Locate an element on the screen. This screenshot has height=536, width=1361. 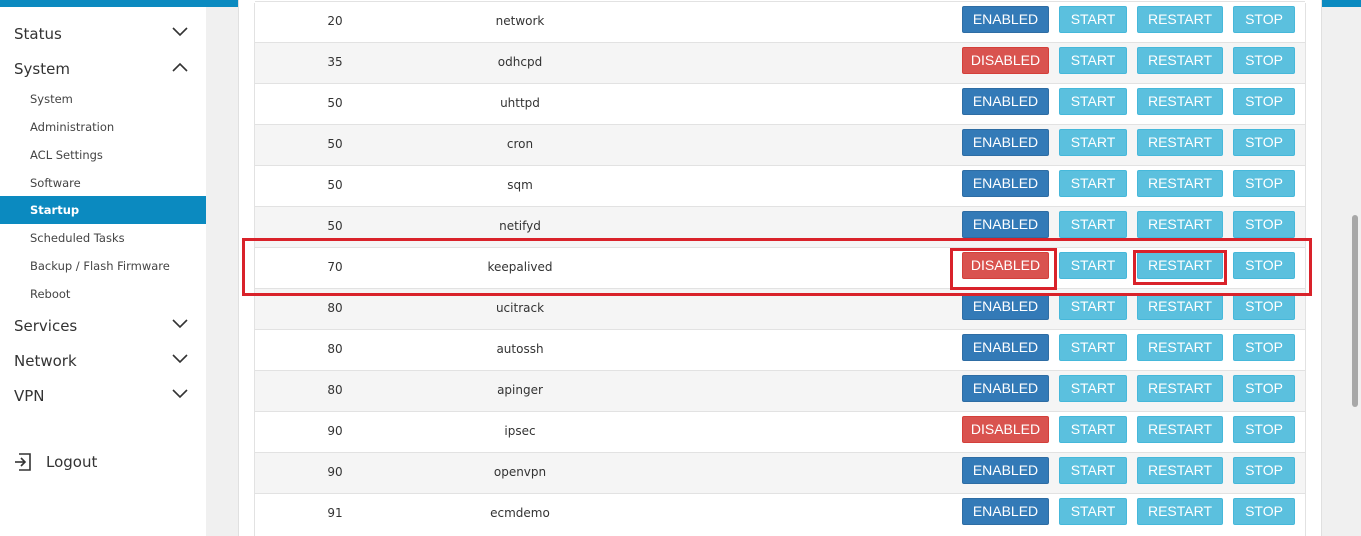
logout-button: Logout is located at coordinates (103, 462).